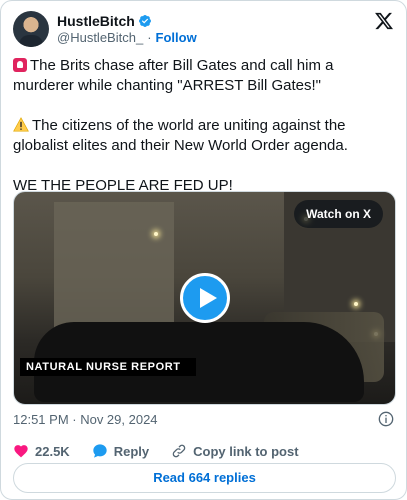  Describe the element at coordinates (384, 21) in the screenshot. I see `x-logo-icon` at that location.